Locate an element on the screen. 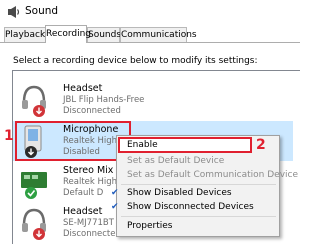 Image resolution: width=320 pixels, height=244 pixels. sound-card-icon is located at coordinates (34, 185).